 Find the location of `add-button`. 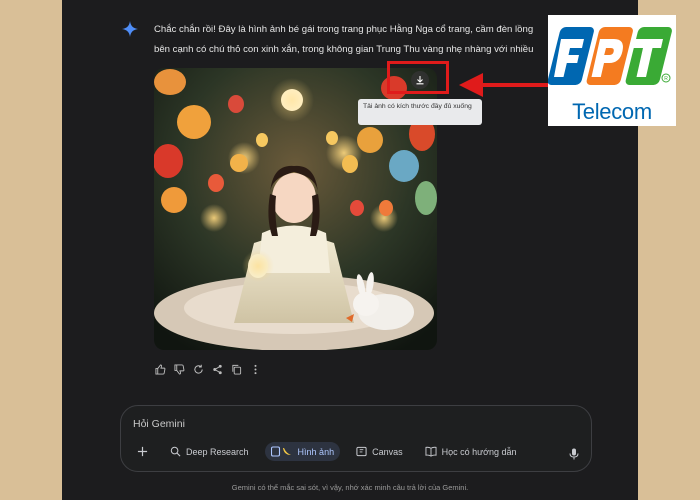

add-button is located at coordinates (142, 451).